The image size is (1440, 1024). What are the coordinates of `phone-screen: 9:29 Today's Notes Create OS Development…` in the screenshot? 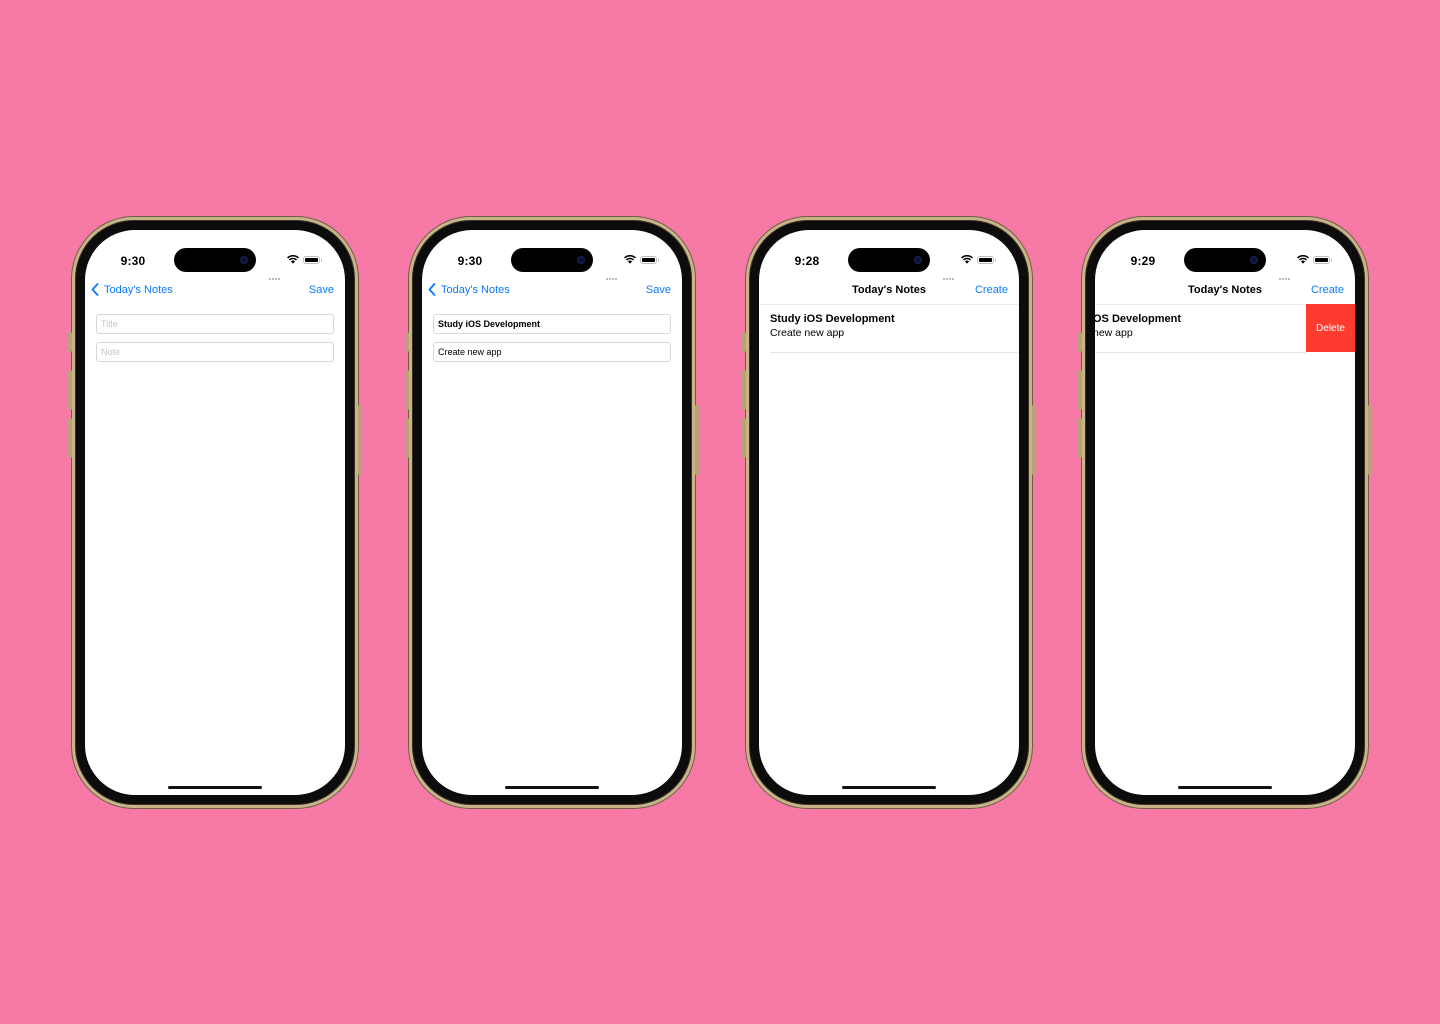 It's located at (1225, 512).